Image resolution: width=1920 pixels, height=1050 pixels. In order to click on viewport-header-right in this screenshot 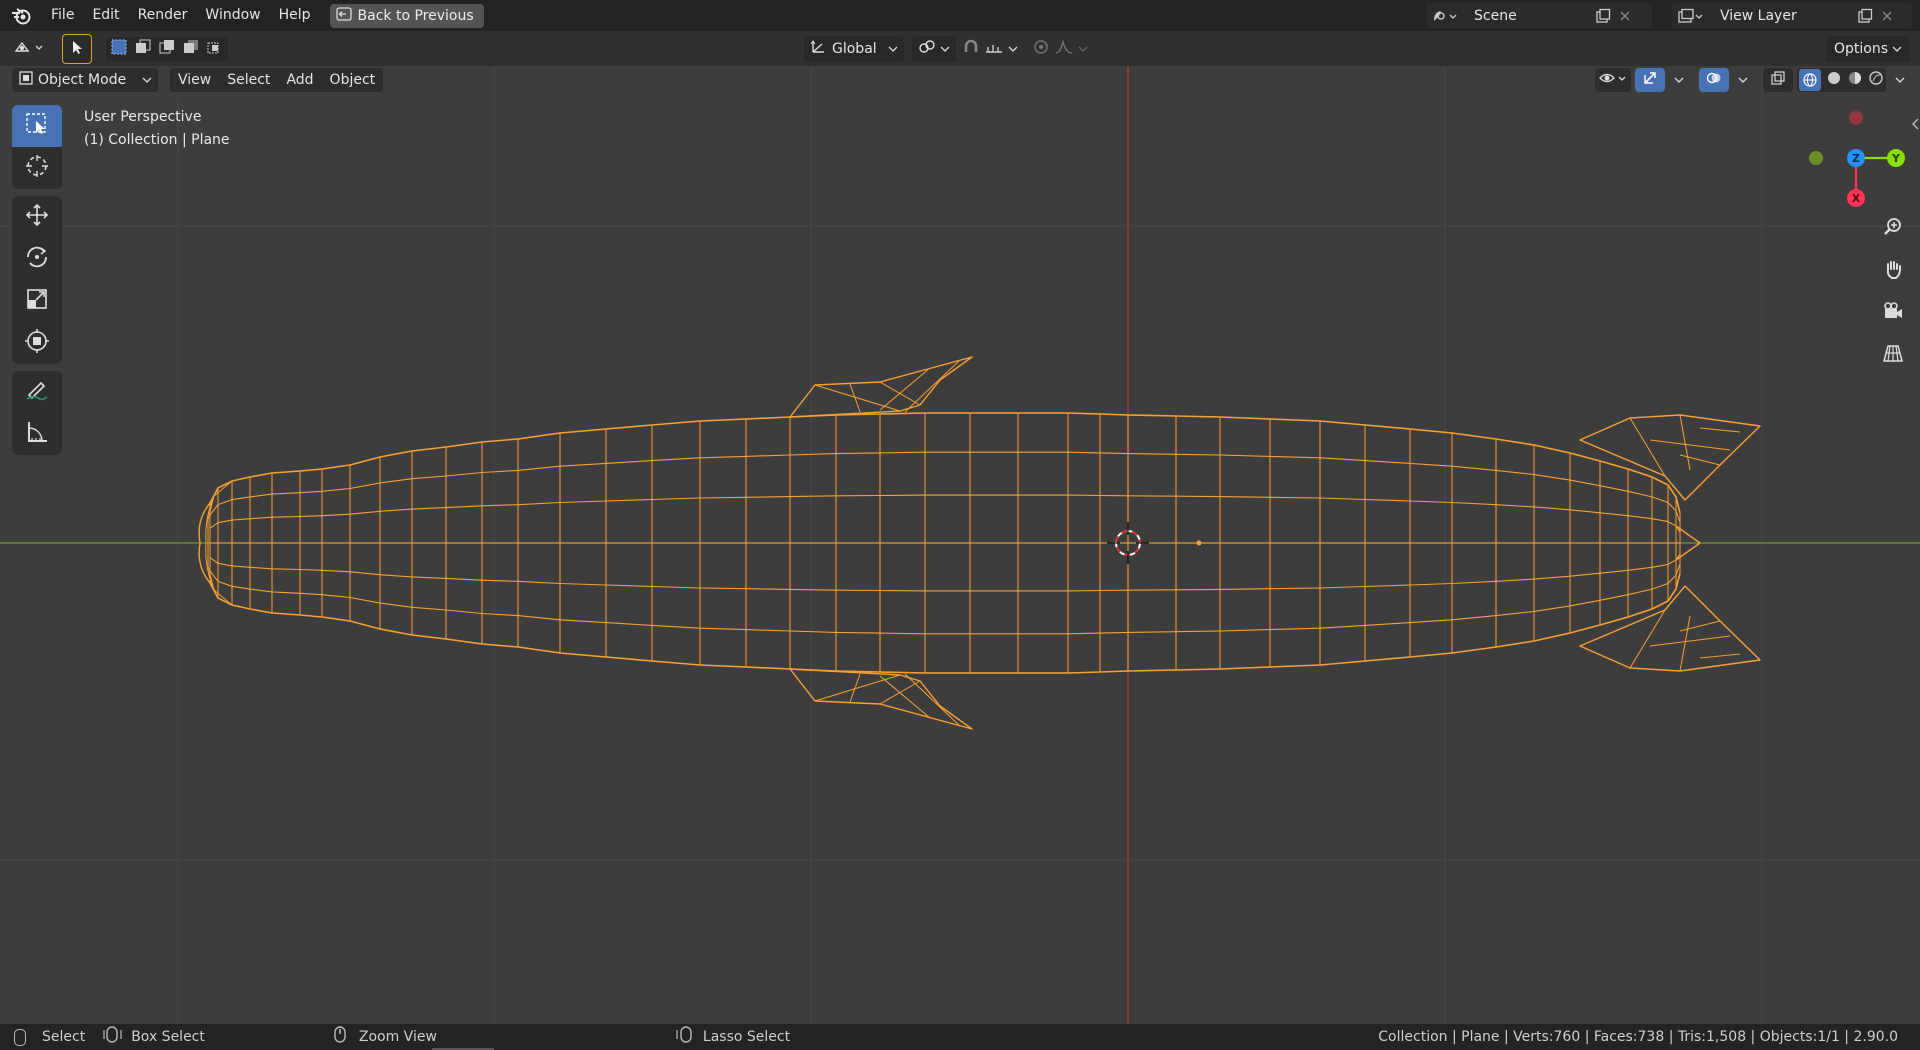, I will do `click(1752, 80)`.